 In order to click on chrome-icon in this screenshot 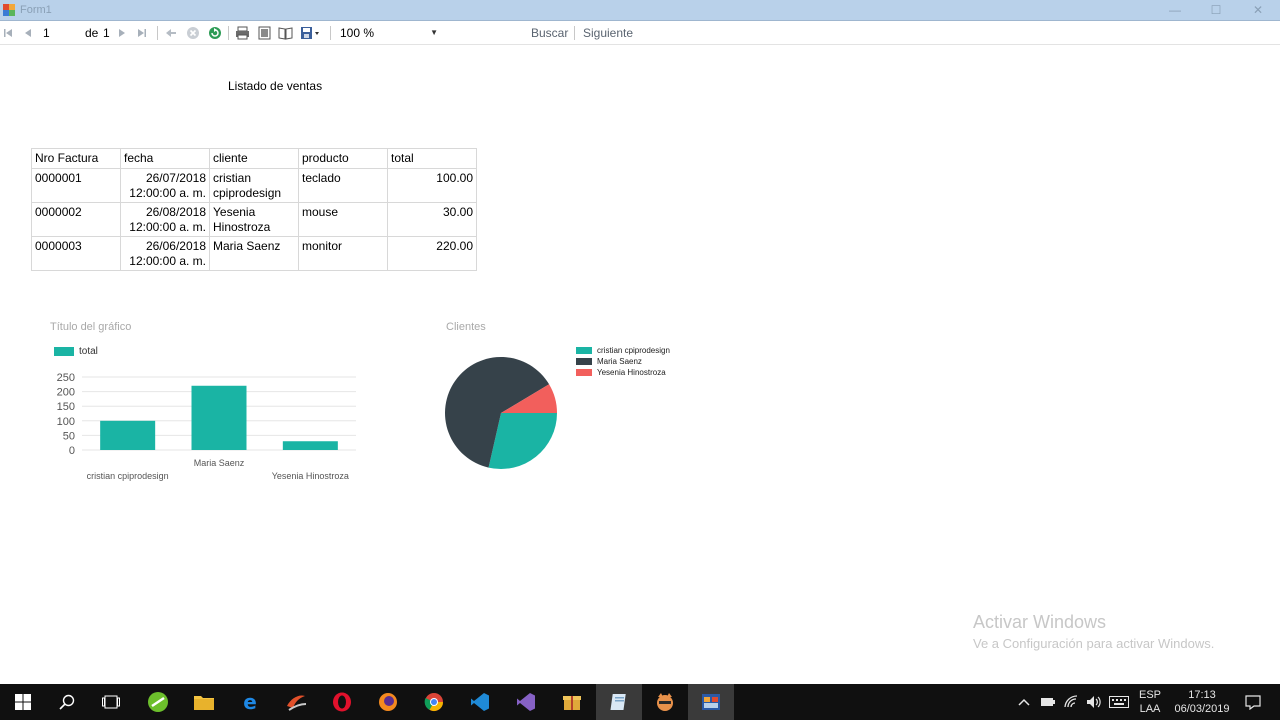, I will do `click(434, 702)`.